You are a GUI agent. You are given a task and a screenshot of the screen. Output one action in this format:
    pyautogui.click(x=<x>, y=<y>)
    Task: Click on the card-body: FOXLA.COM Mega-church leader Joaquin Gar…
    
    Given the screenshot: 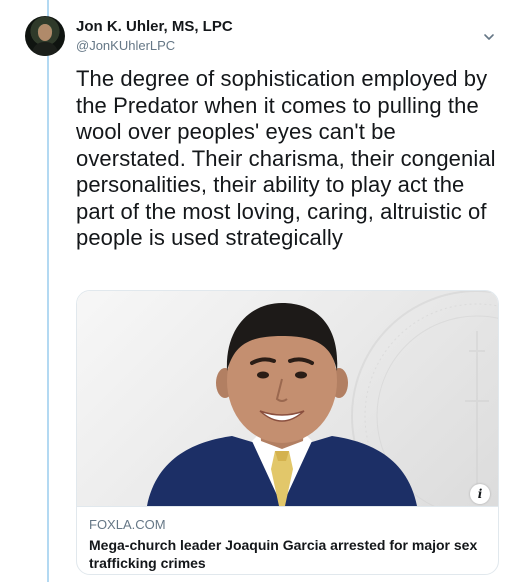 What is the action you would take?
    pyautogui.click(x=287, y=540)
    